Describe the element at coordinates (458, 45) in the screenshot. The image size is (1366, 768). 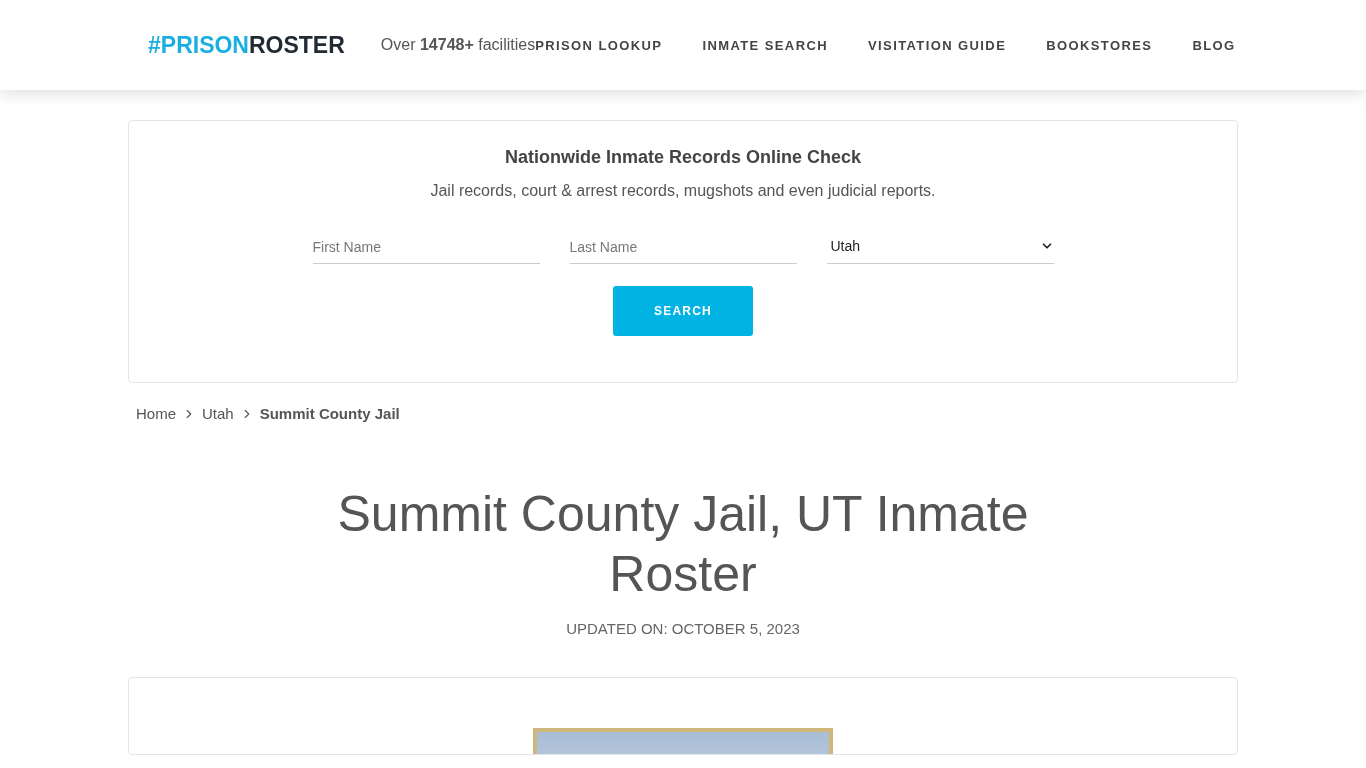
I see `facility-count: Over 14748+ facilities` at that location.